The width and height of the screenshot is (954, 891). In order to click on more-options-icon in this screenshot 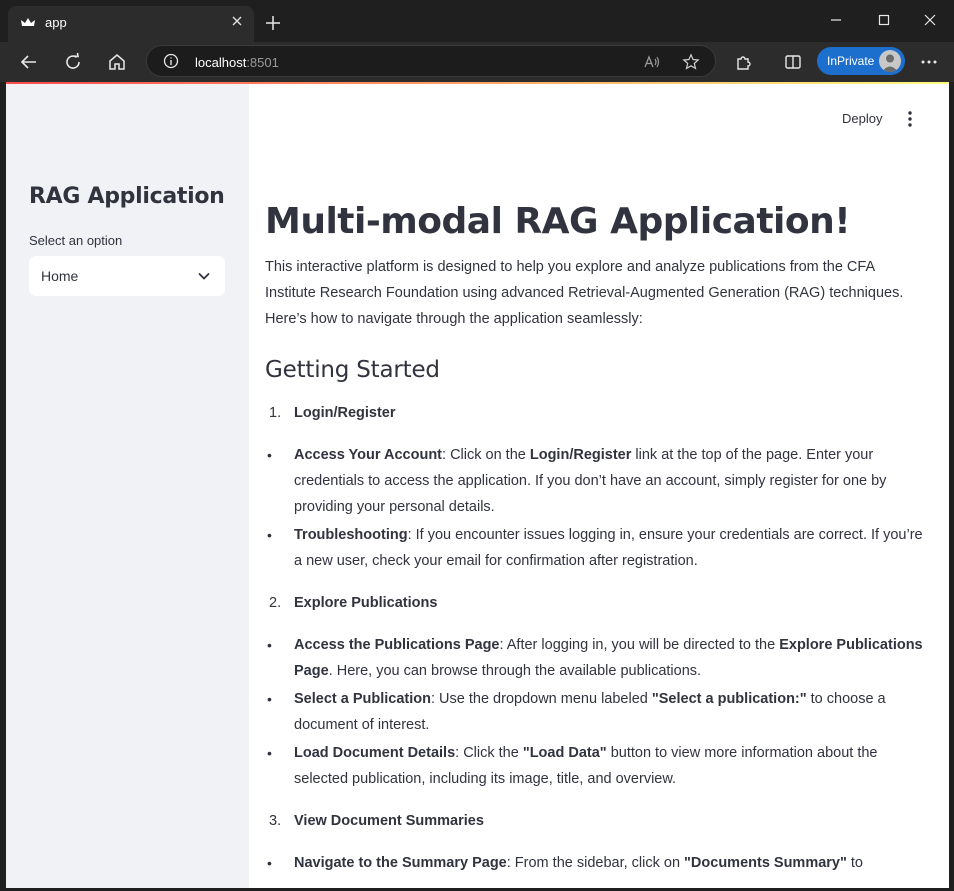, I will do `click(910, 119)`.